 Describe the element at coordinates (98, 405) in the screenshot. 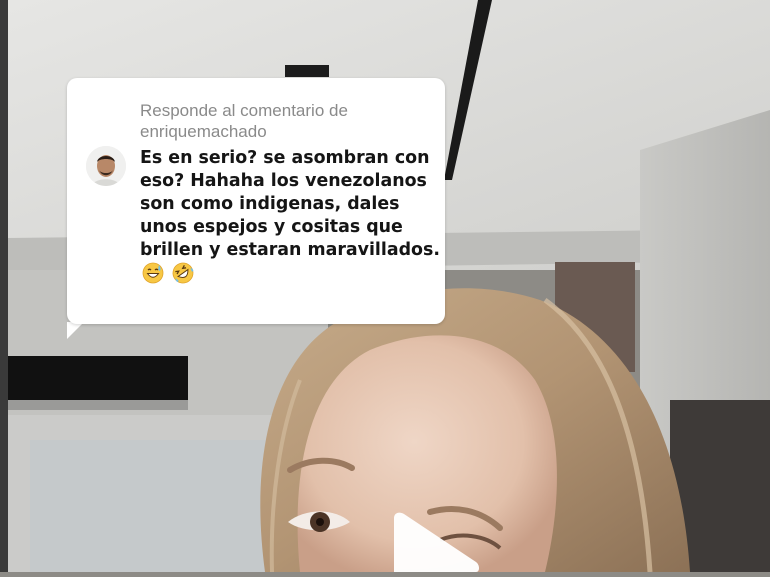

I see `ac-vent-edge` at that location.